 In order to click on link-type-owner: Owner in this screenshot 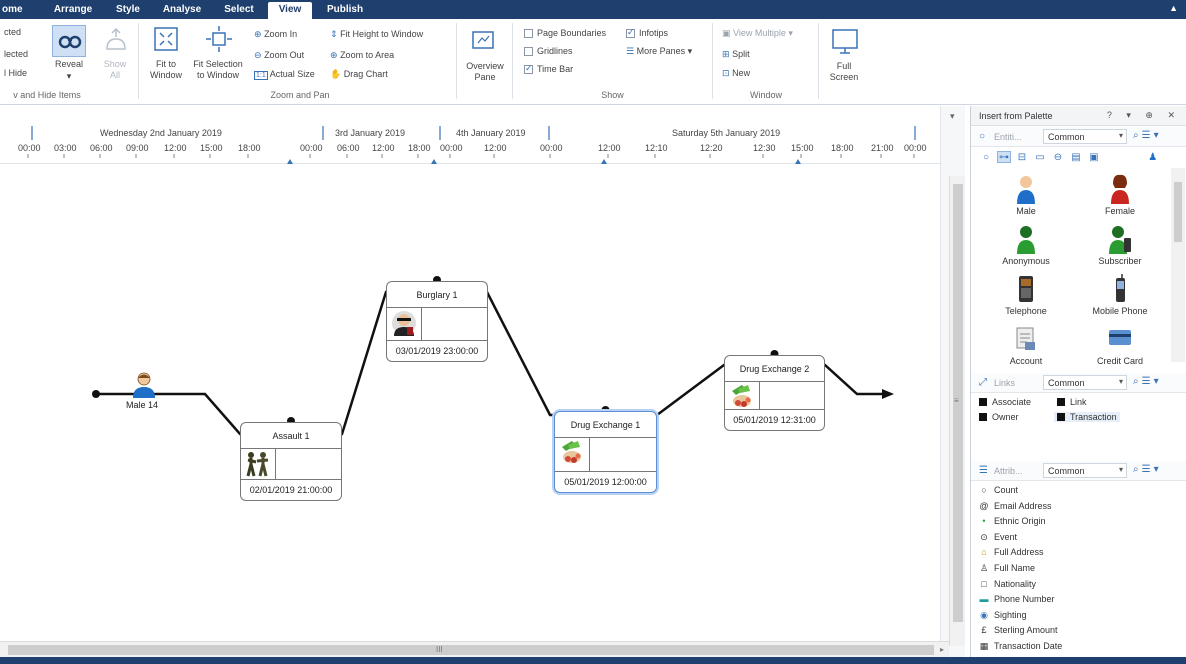, I will do `click(999, 417)`.